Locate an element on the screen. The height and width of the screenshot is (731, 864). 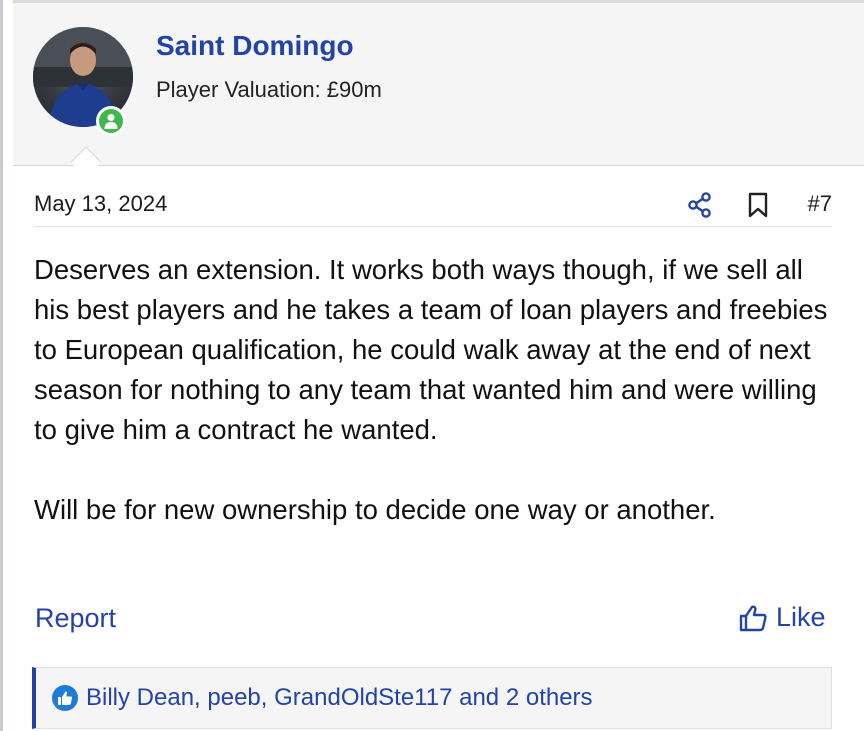
username-link: Saint Domingo is located at coordinates (255, 46).